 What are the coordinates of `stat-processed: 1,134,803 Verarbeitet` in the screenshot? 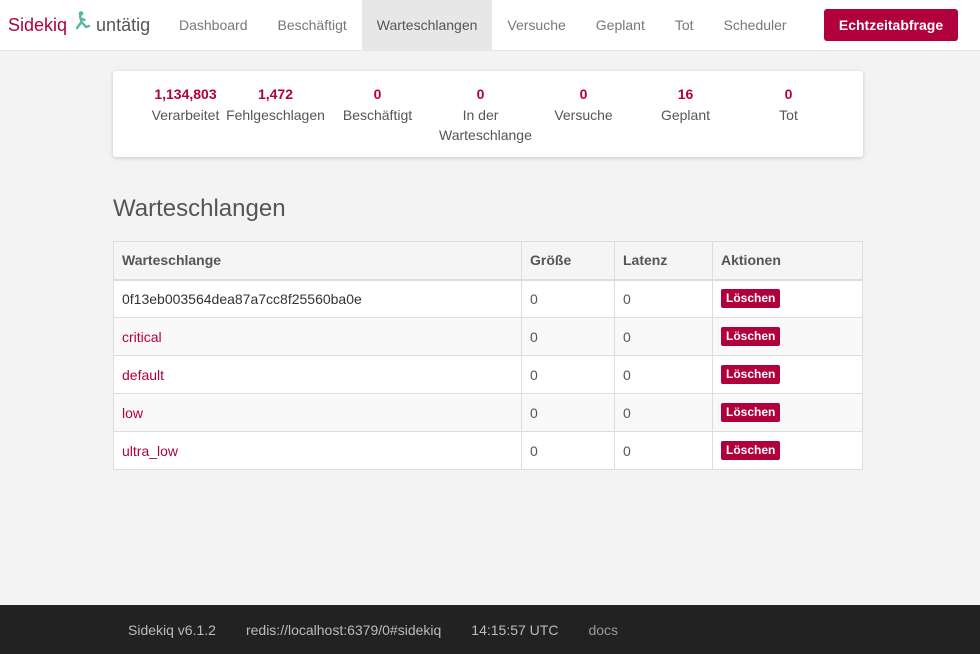 It's located at (185, 105).